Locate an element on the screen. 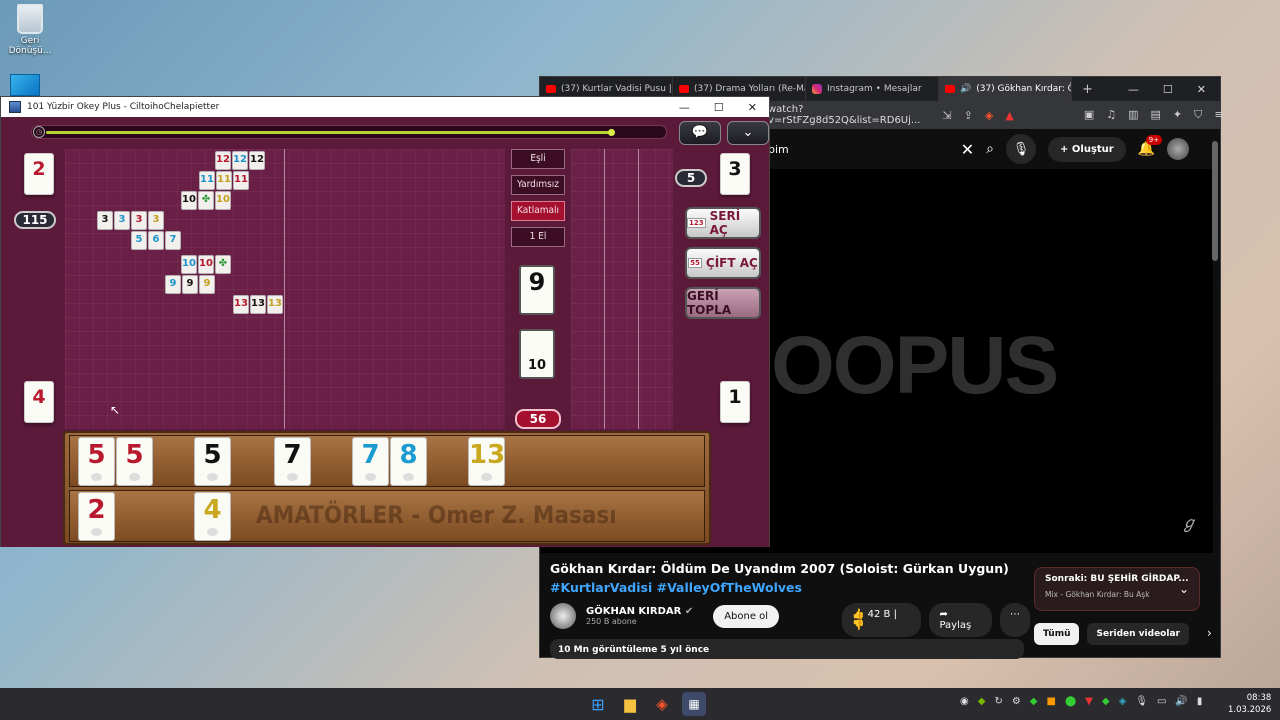  tray-app-icon: ⬤ is located at coordinates (1070, 701).